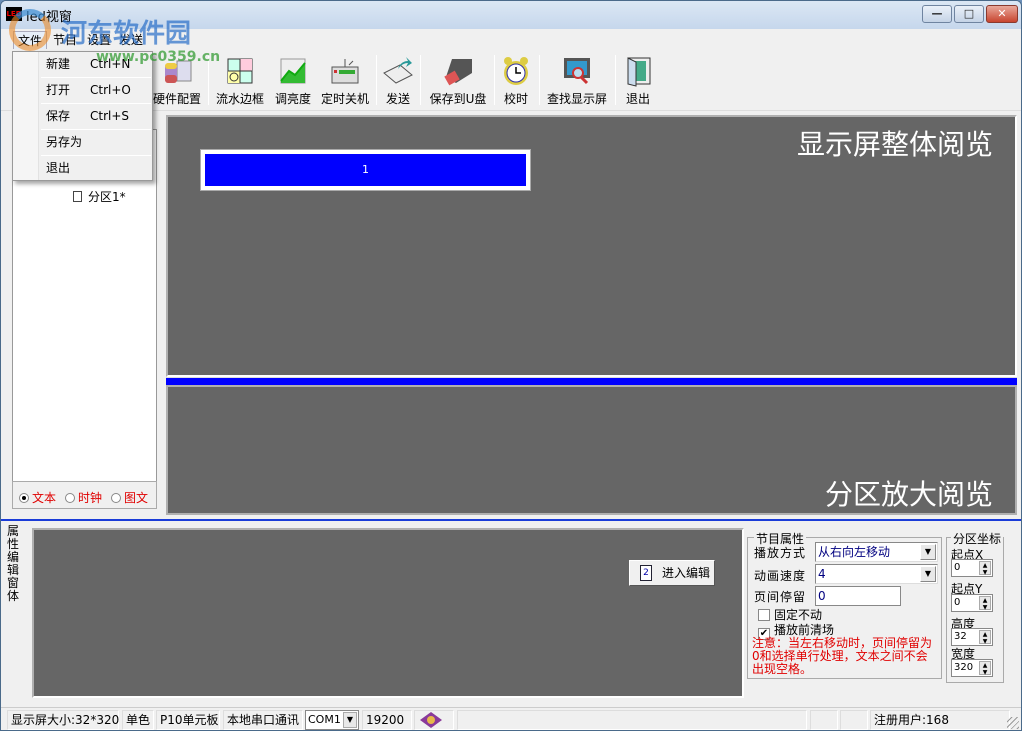  What do you see at coordinates (240, 82) in the screenshot?
I see `flowing-border-button: 流水边框` at bounding box center [240, 82].